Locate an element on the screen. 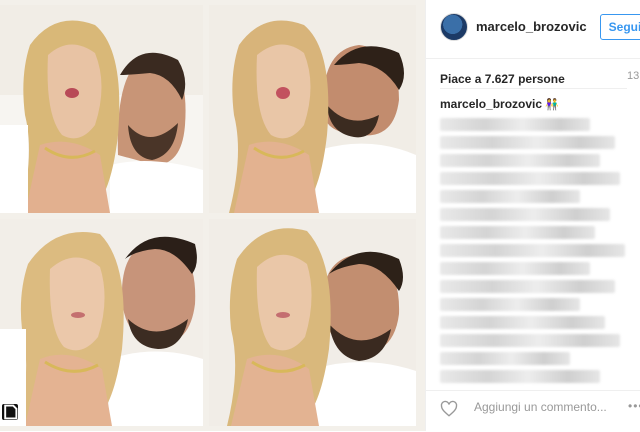 This screenshot has height=432, width=640. heart-icon is located at coordinates (449, 409).